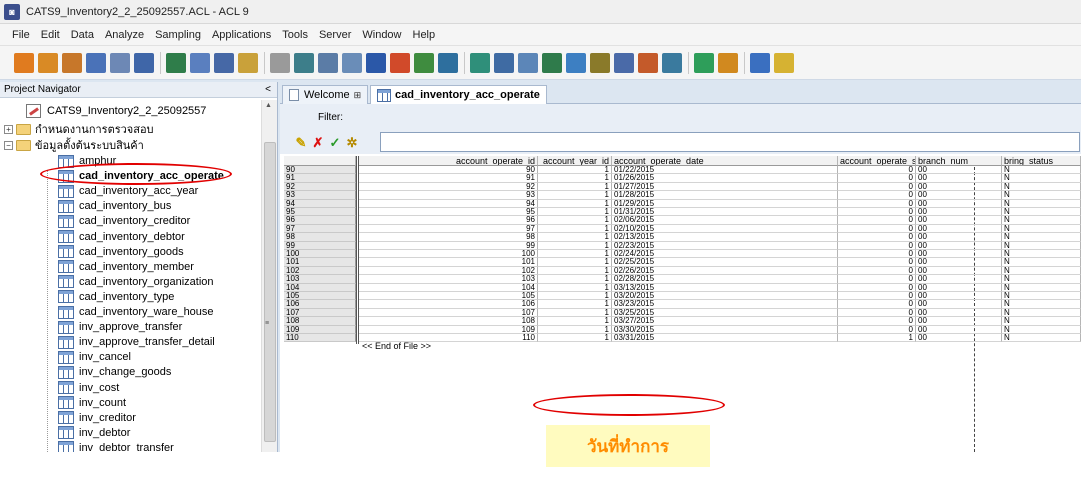 Image resolution: width=1081 pixels, height=484 pixels. Describe the element at coordinates (725, 254) in the screenshot. I see `table-cell: 02/24/2015` at that location.